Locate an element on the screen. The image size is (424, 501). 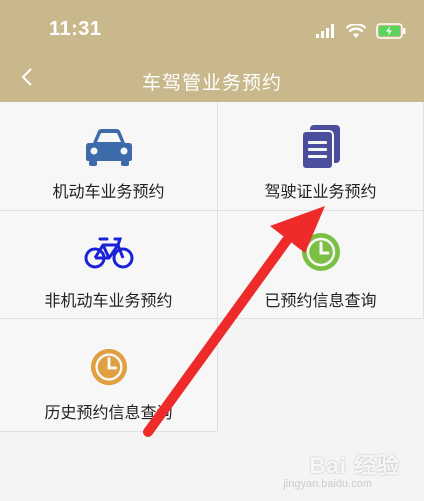
service-non-motor-vehicle: 非机动车业务预约 is located at coordinates (109, 265).